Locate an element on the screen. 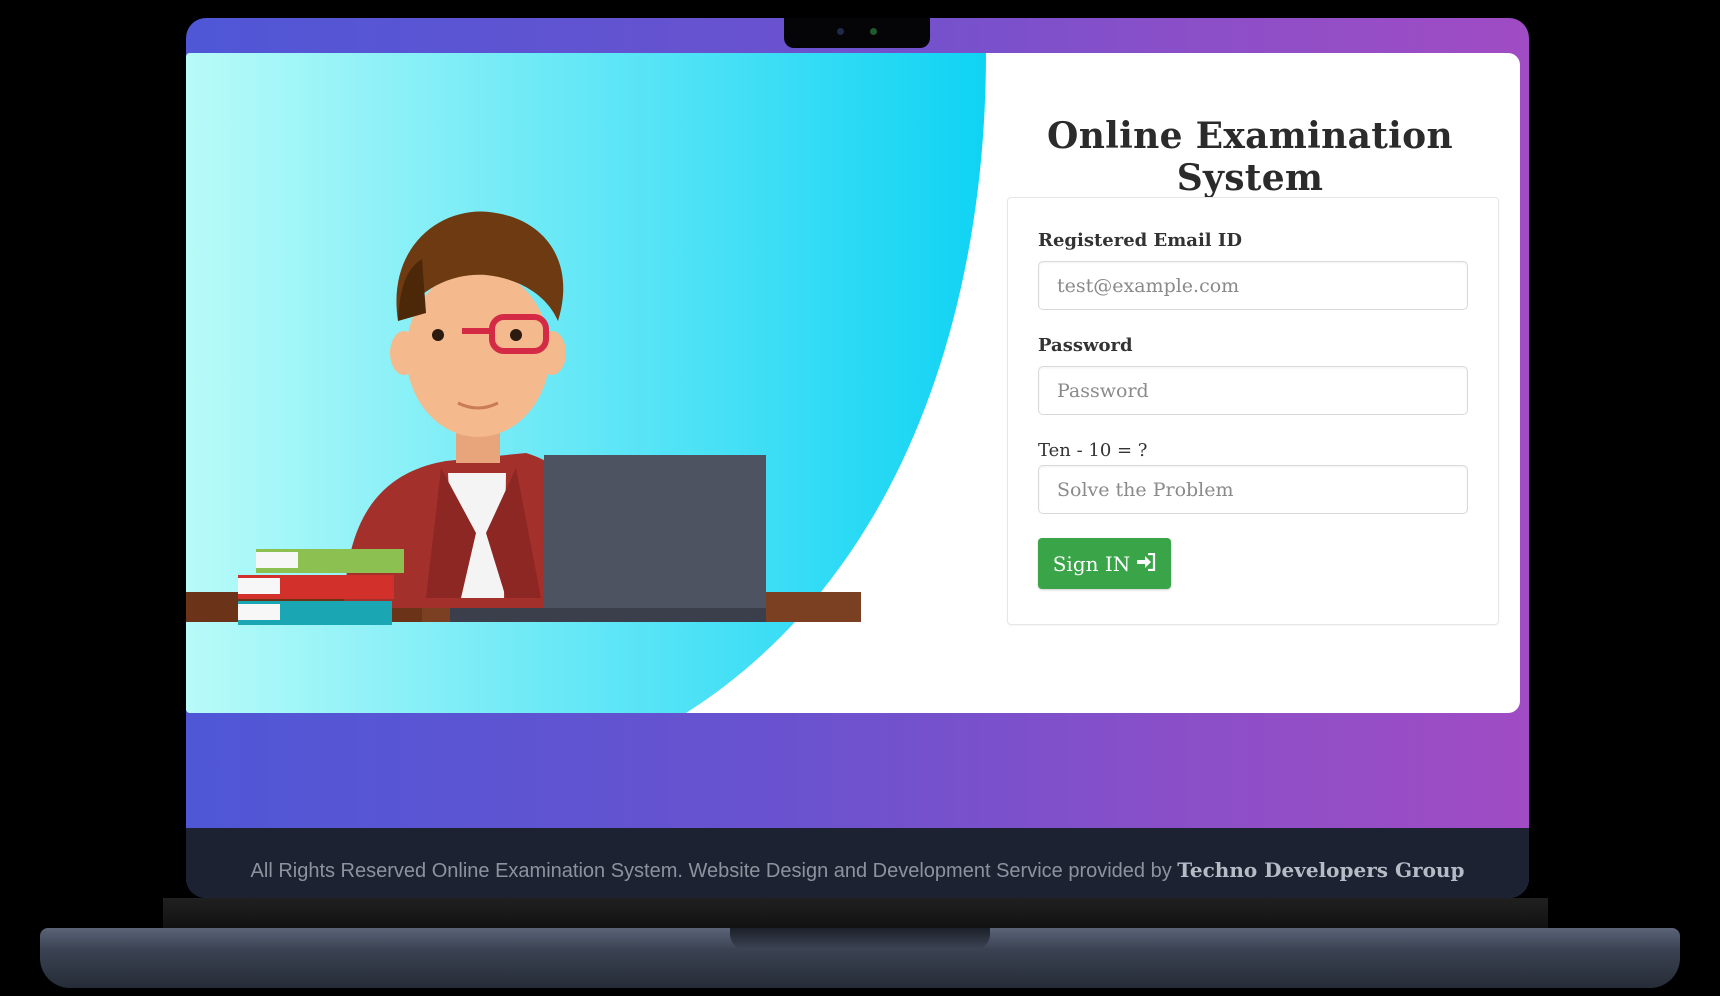 The height and width of the screenshot is (996, 1720). sign-in-label: Sign IN is located at coordinates (1091, 563).